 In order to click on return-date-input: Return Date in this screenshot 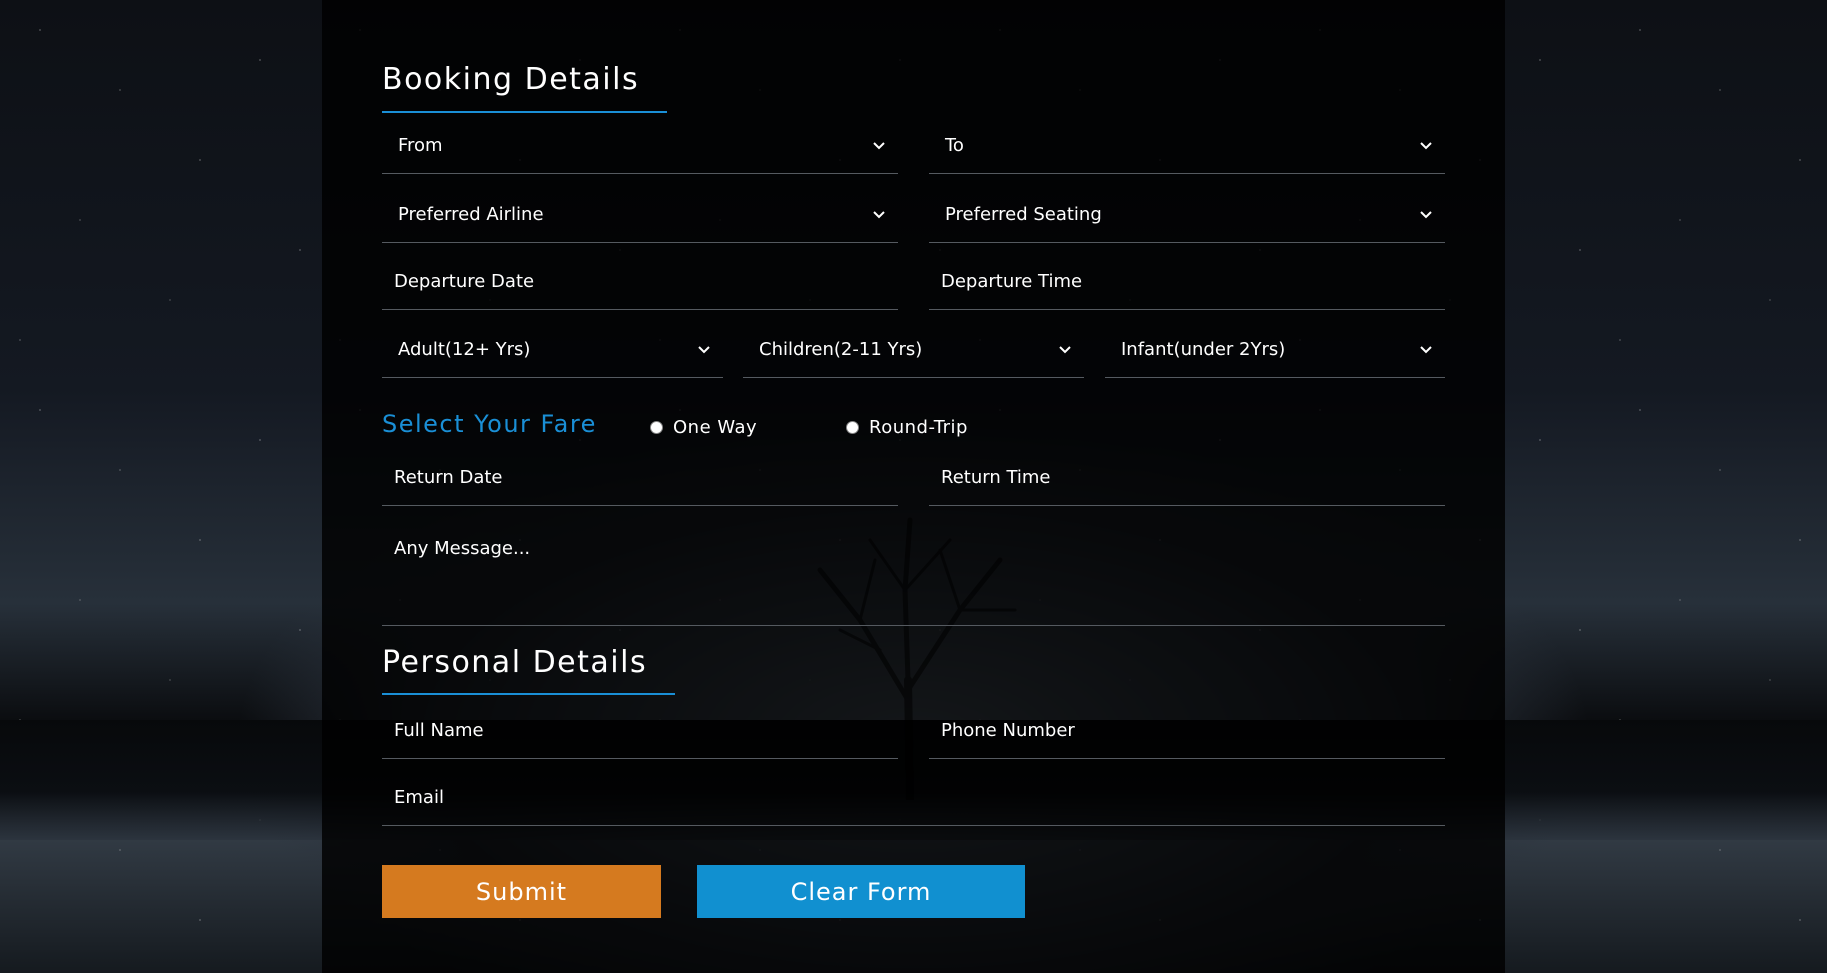, I will do `click(640, 478)`.